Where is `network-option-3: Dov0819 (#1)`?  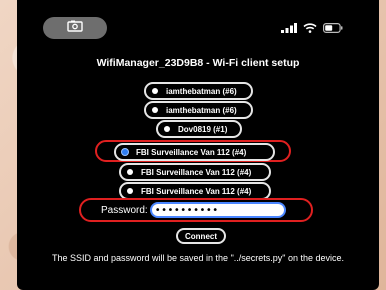
network-option-3: Dov0819 (#1) is located at coordinates (199, 129).